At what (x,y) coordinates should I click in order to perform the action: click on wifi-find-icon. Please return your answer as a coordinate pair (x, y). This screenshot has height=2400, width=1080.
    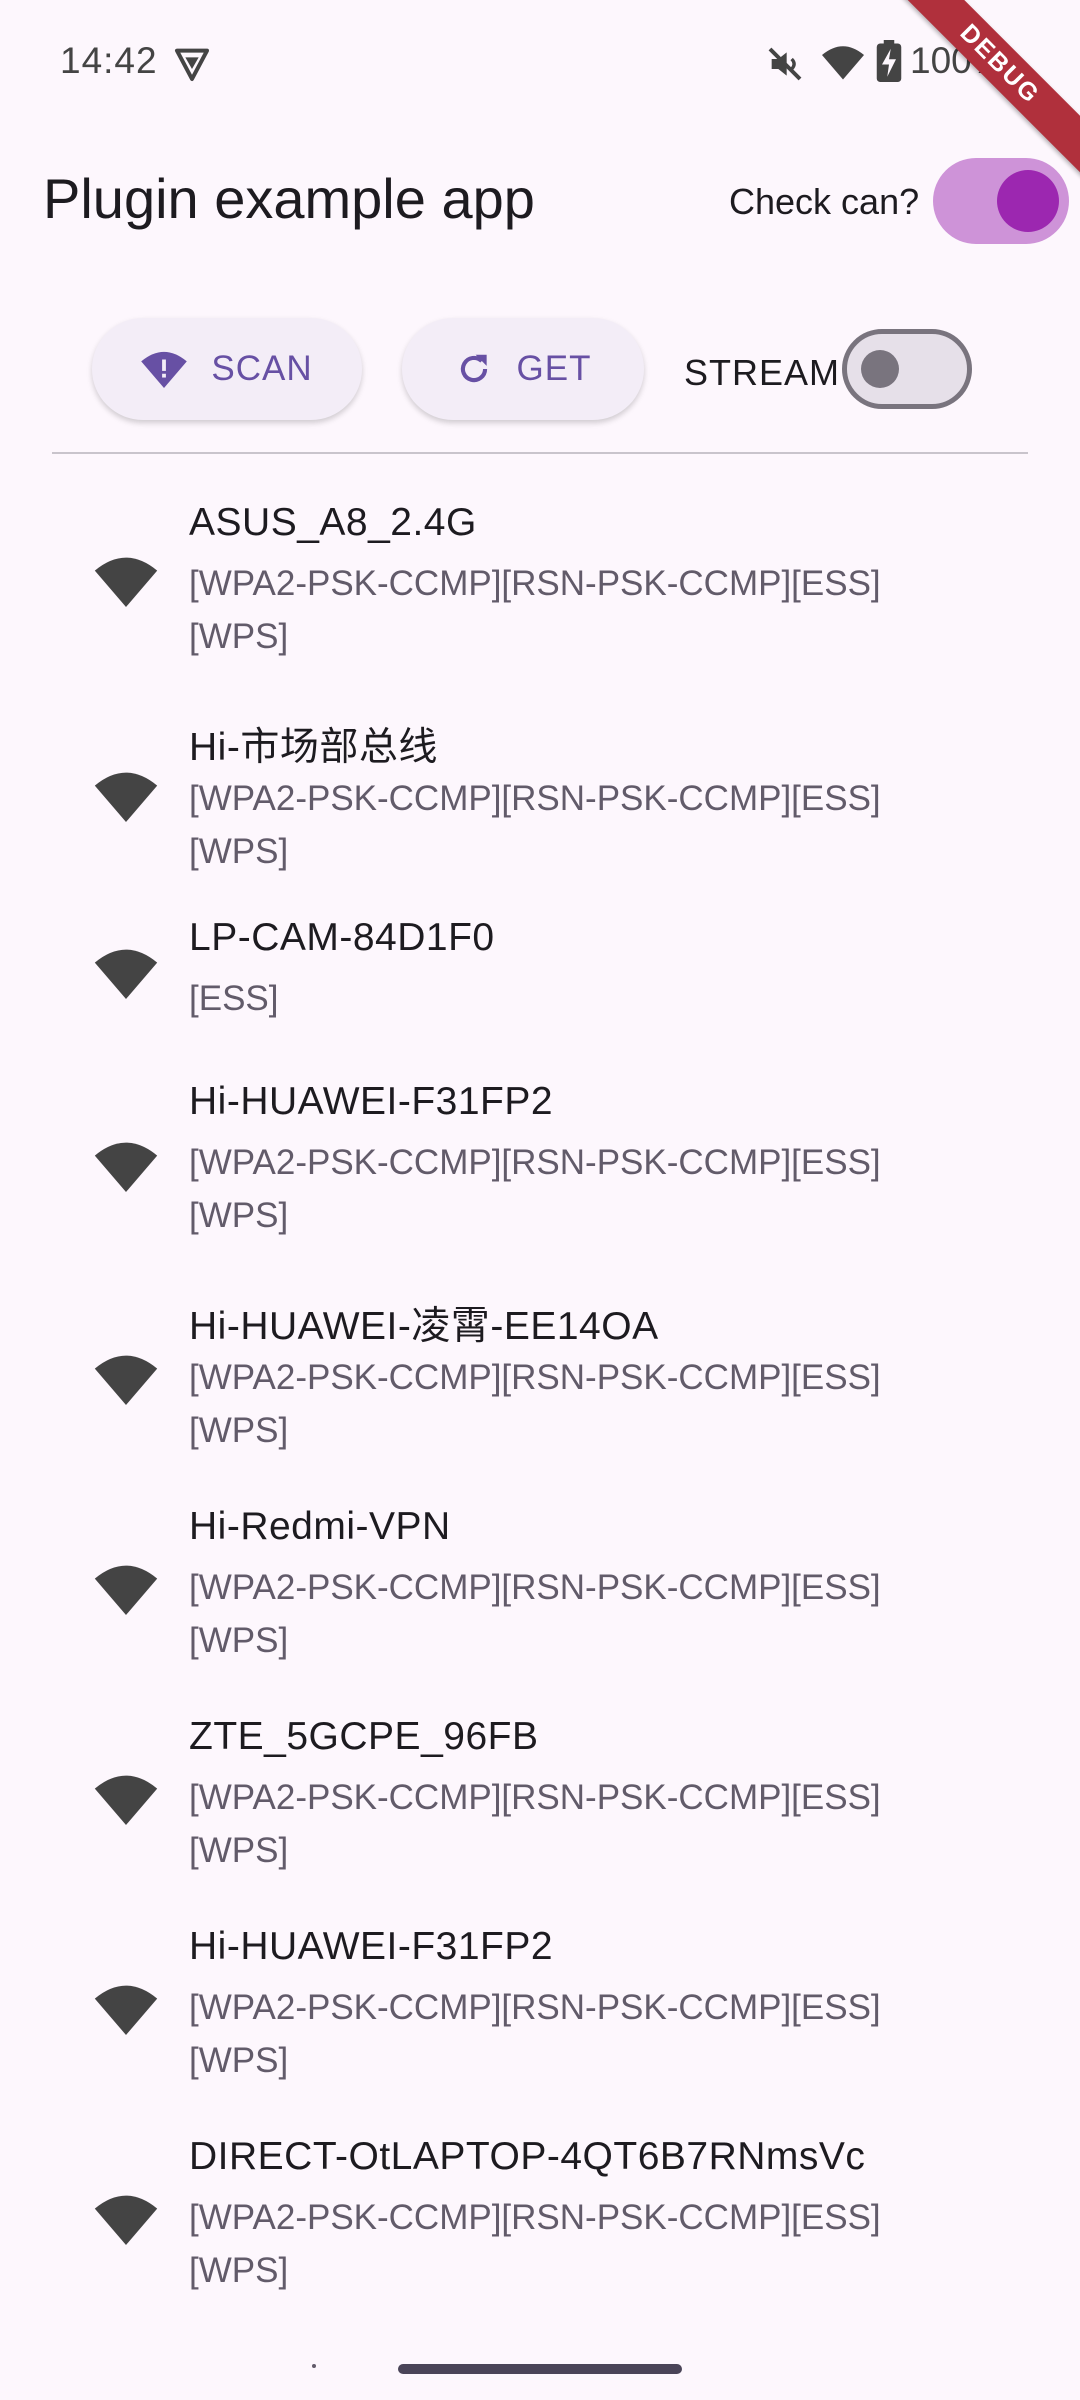
    Looking at the image, I should click on (164, 369).